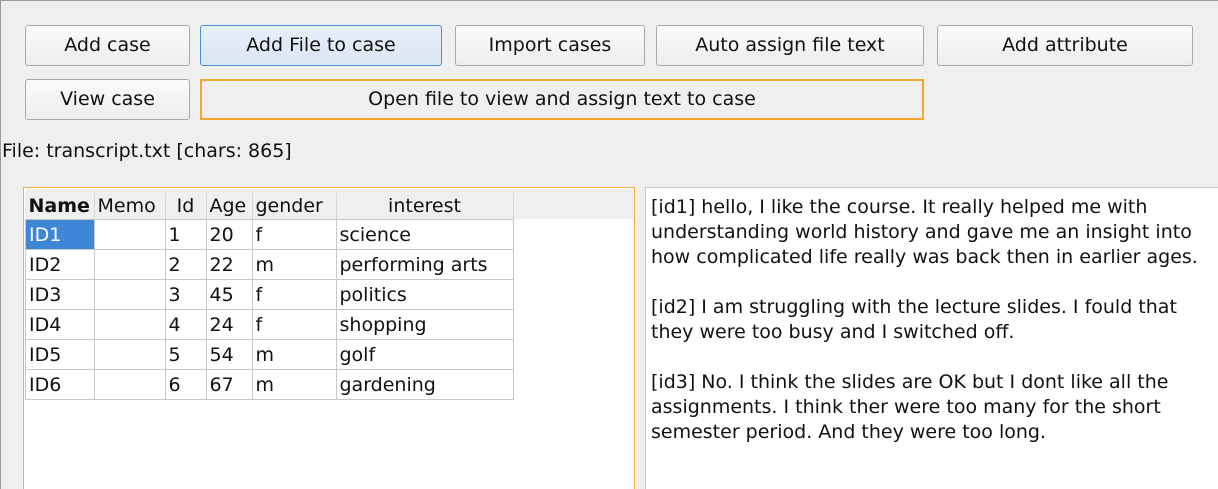 The height and width of the screenshot is (489, 1218). Describe the element at coordinates (229, 294) in the screenshot. I see `cell-age: 45` at that location.